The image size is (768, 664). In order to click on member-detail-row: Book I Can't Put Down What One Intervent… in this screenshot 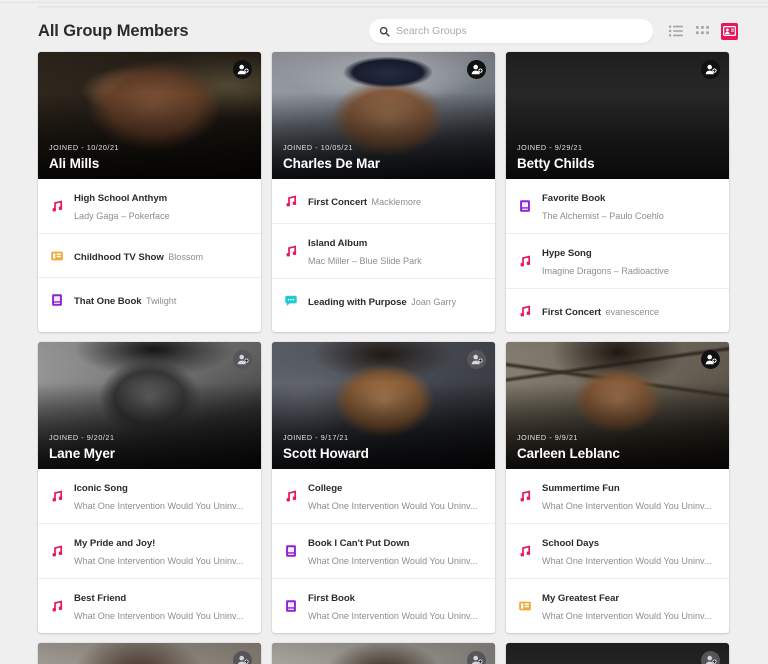, I will do `click(383, 550)`.